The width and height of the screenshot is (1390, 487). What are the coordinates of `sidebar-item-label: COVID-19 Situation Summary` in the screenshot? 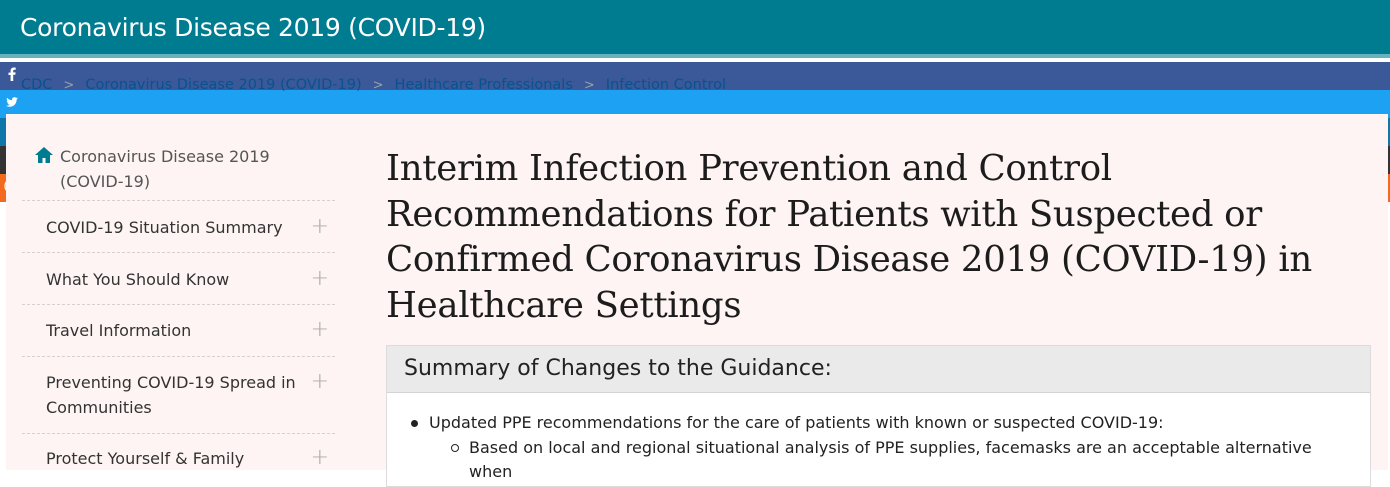 It's located at (164, 227).